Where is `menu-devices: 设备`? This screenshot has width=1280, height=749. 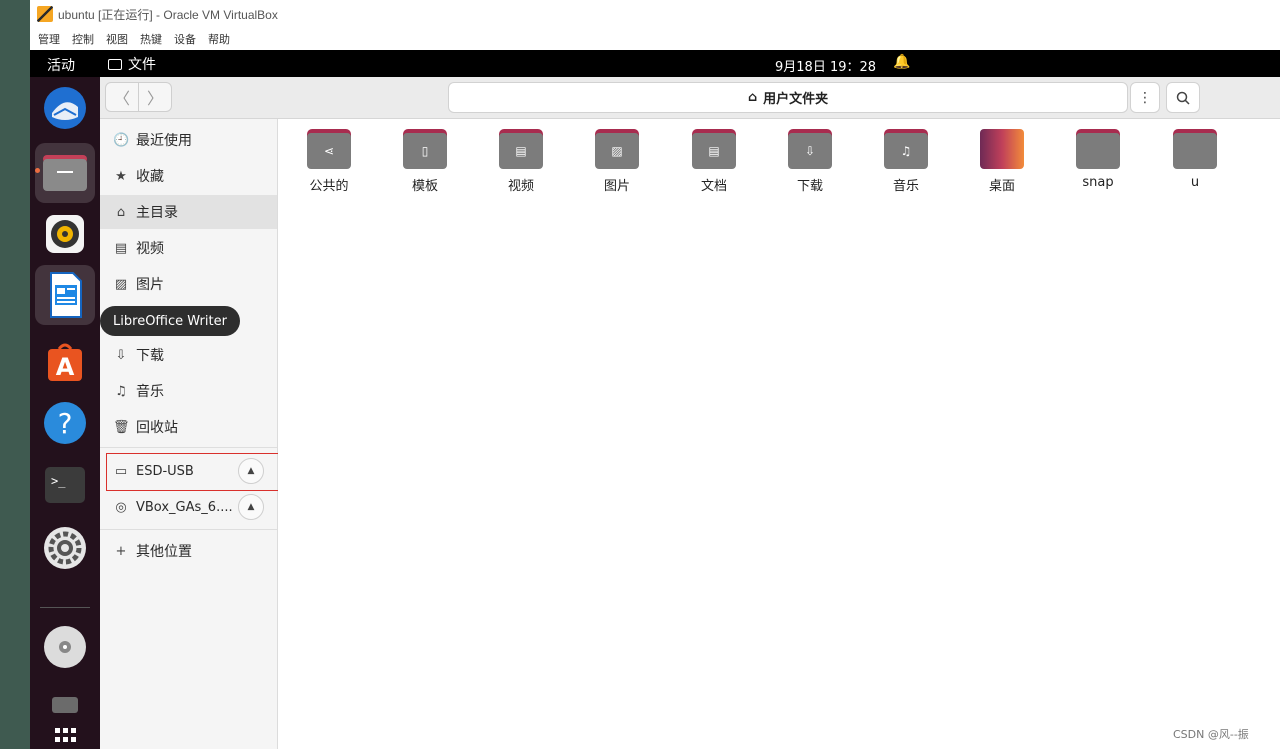 menu-devices: 设备 is located at coordinates (185, 39).